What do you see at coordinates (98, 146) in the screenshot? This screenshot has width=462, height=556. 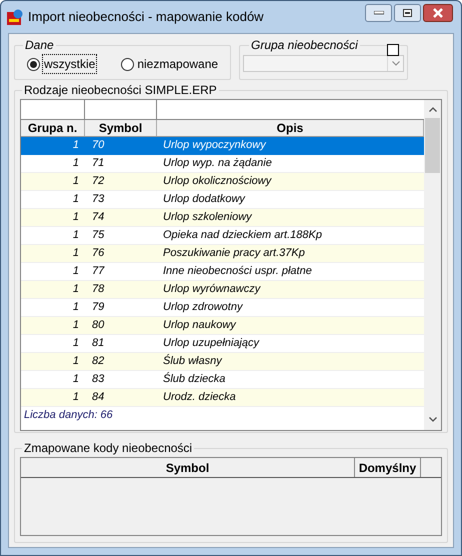 I see `table-cell-text: 70` at bounding box center [98, 146].